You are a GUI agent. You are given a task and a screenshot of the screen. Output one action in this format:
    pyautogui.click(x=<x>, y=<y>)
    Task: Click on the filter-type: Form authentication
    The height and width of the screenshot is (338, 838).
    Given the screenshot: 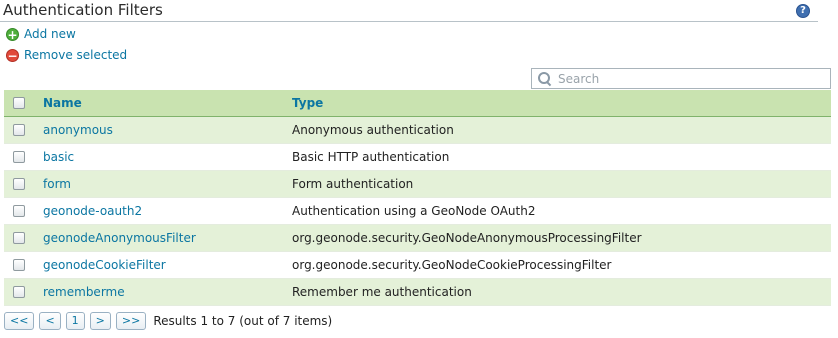 What is the action you would take?
    pyautogui.click(x=353, y=184)
    